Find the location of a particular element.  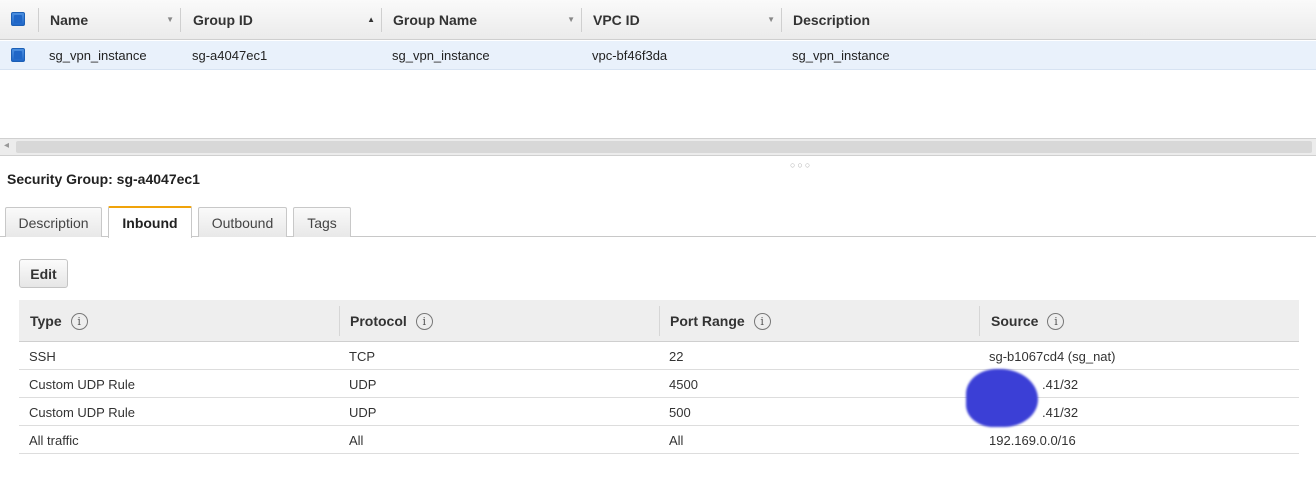

table-row: Custom UDP Rule UDP 4500 .41/32 is located at coordinates (659, 384).